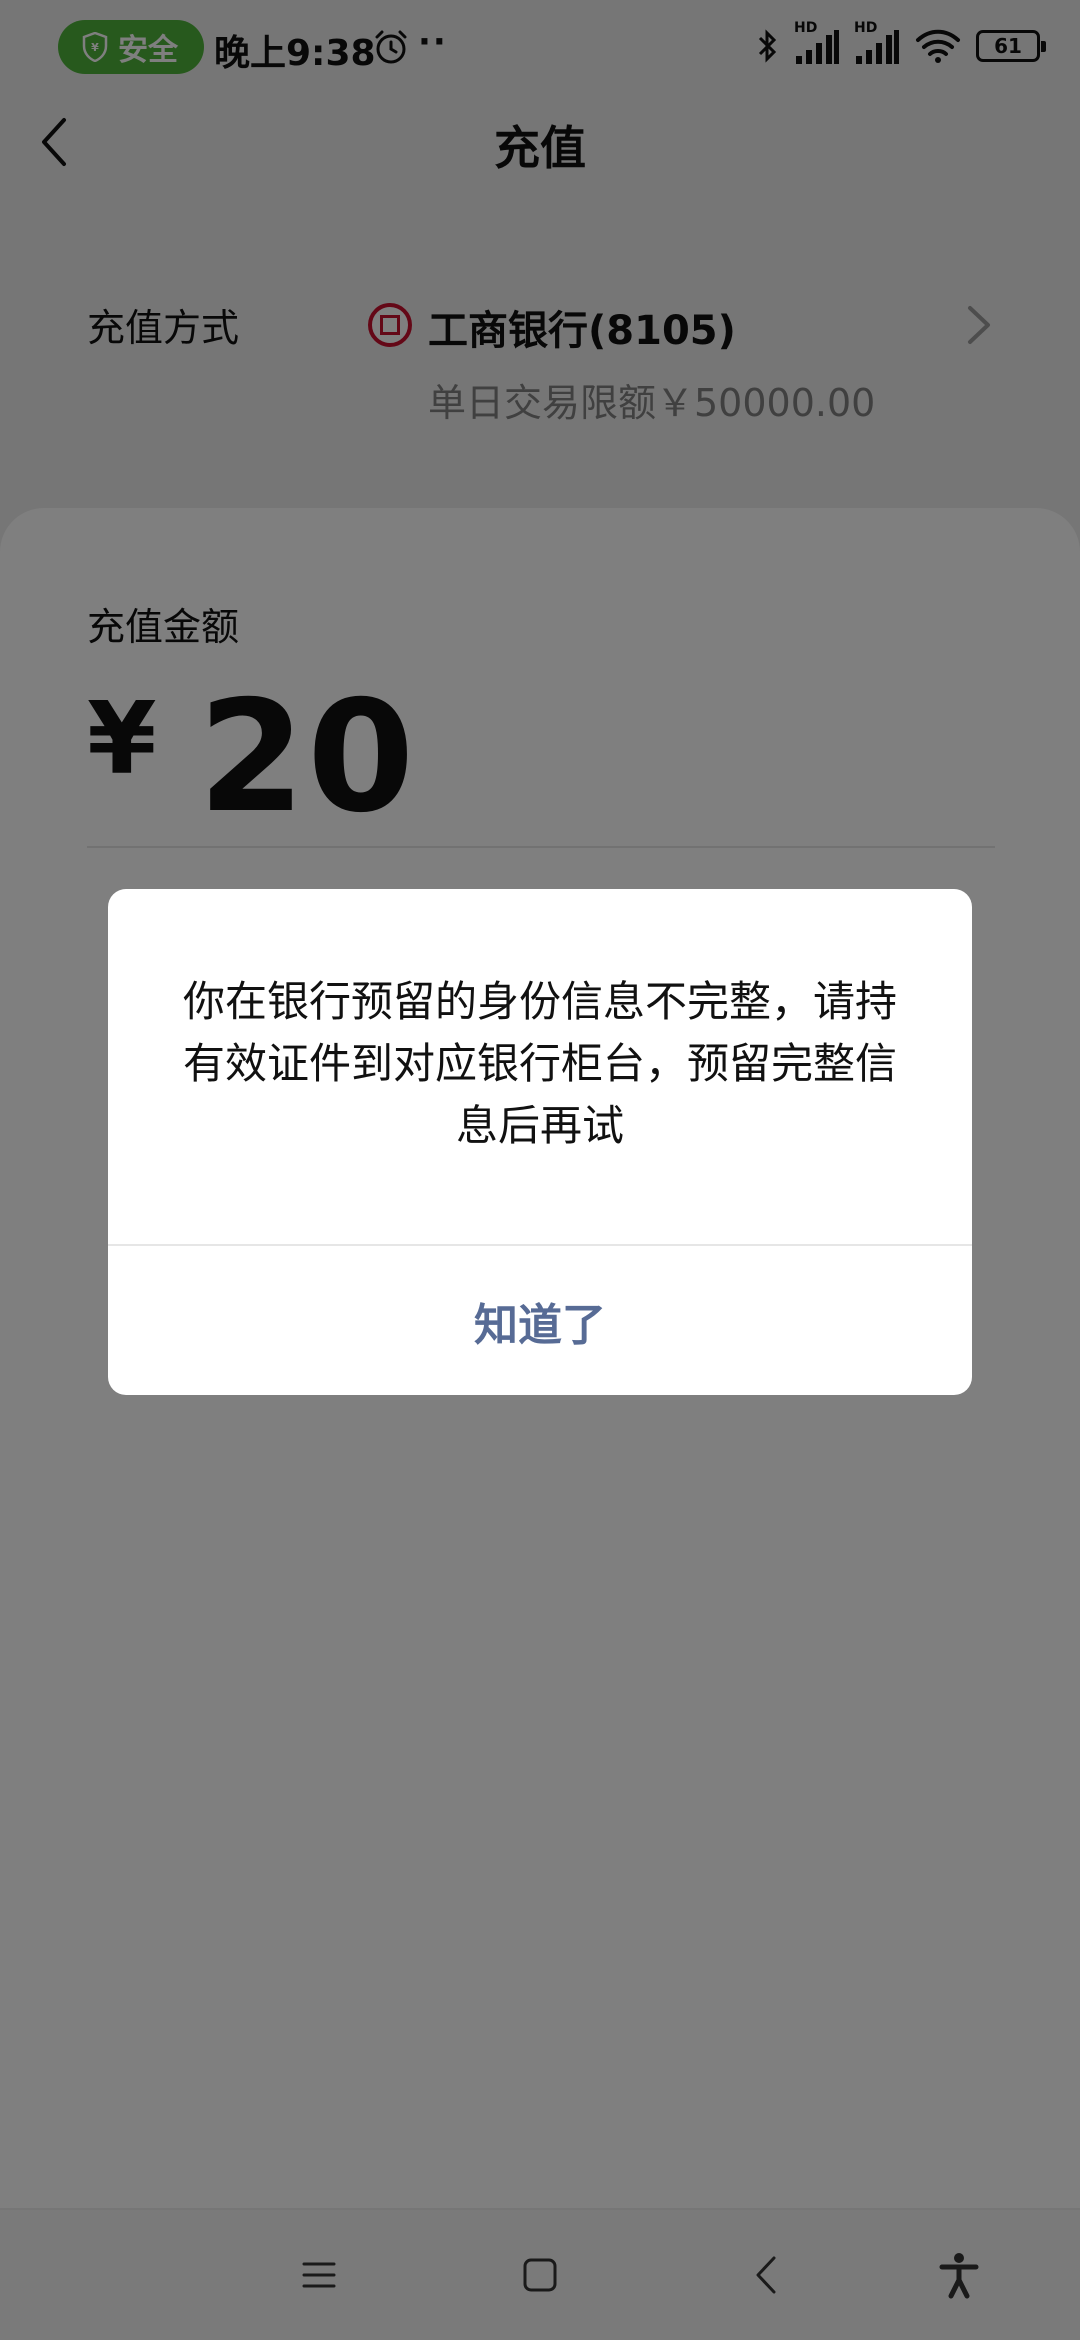  I want to click on accessibility-icon, so click(959, 2275).